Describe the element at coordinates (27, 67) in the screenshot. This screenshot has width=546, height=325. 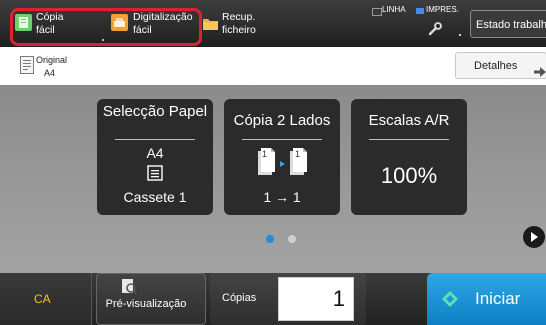
I see `document-icon` at that location.